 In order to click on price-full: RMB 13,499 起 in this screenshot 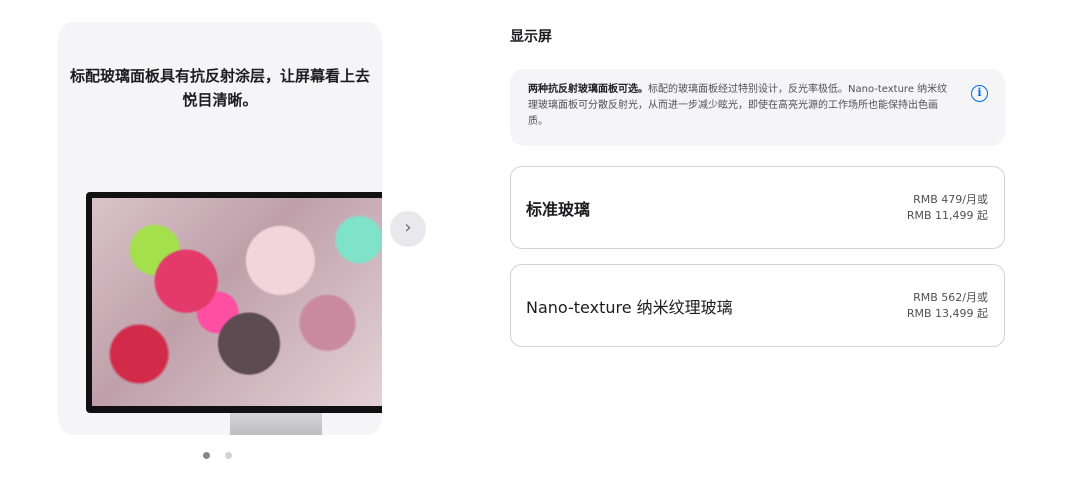, I will do `click(947, 313)`.